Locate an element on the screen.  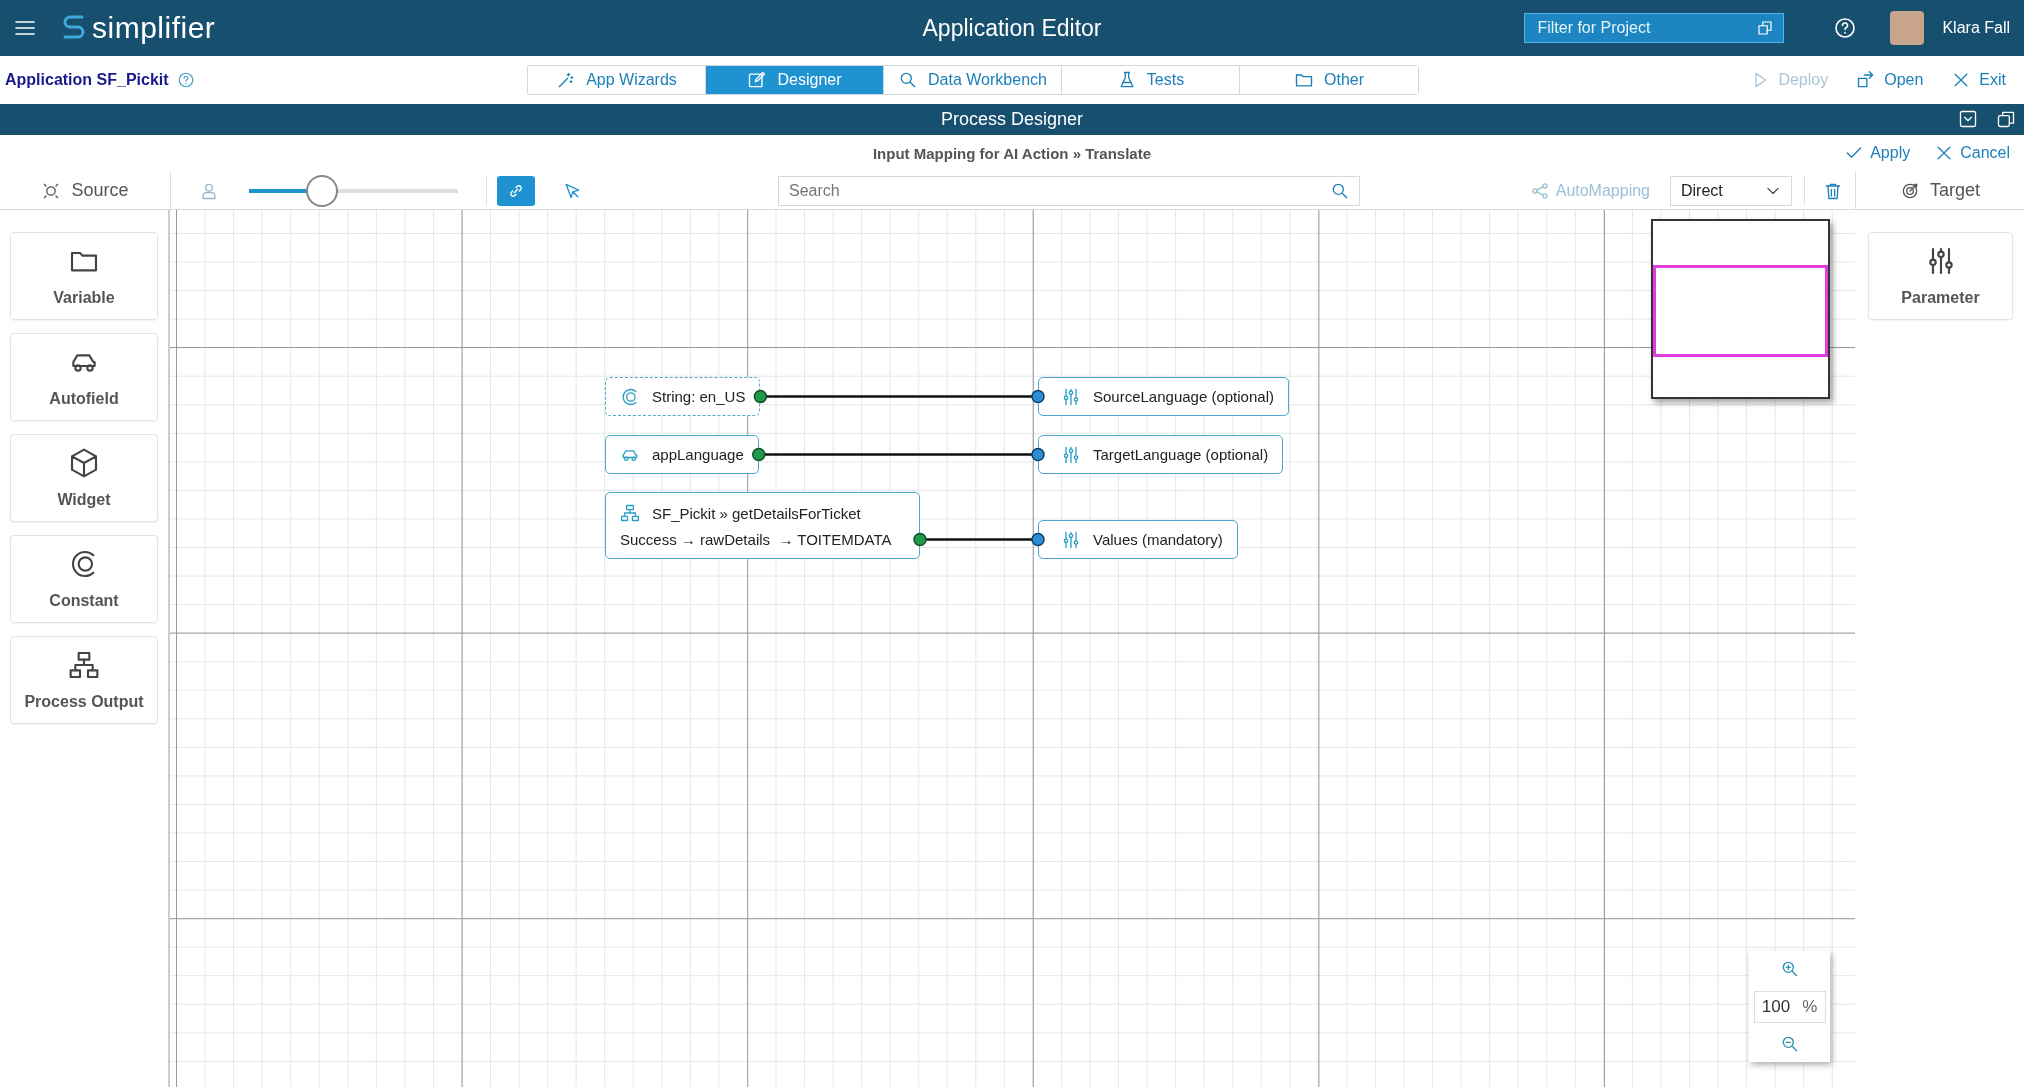
action-button: Exit is located at coordinates (1978, 80).